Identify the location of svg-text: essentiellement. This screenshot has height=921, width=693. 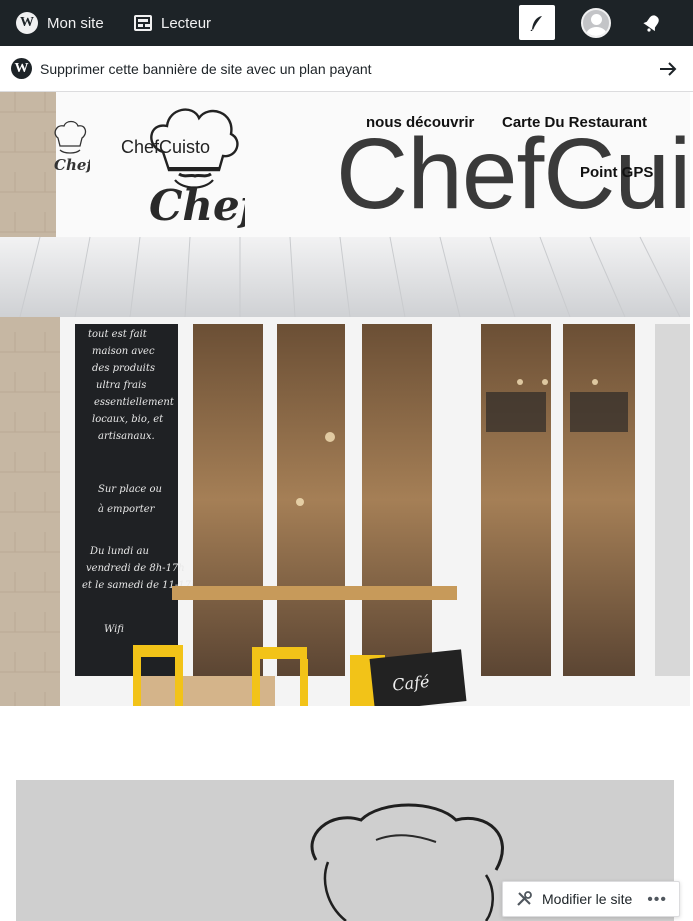
(134, 402).